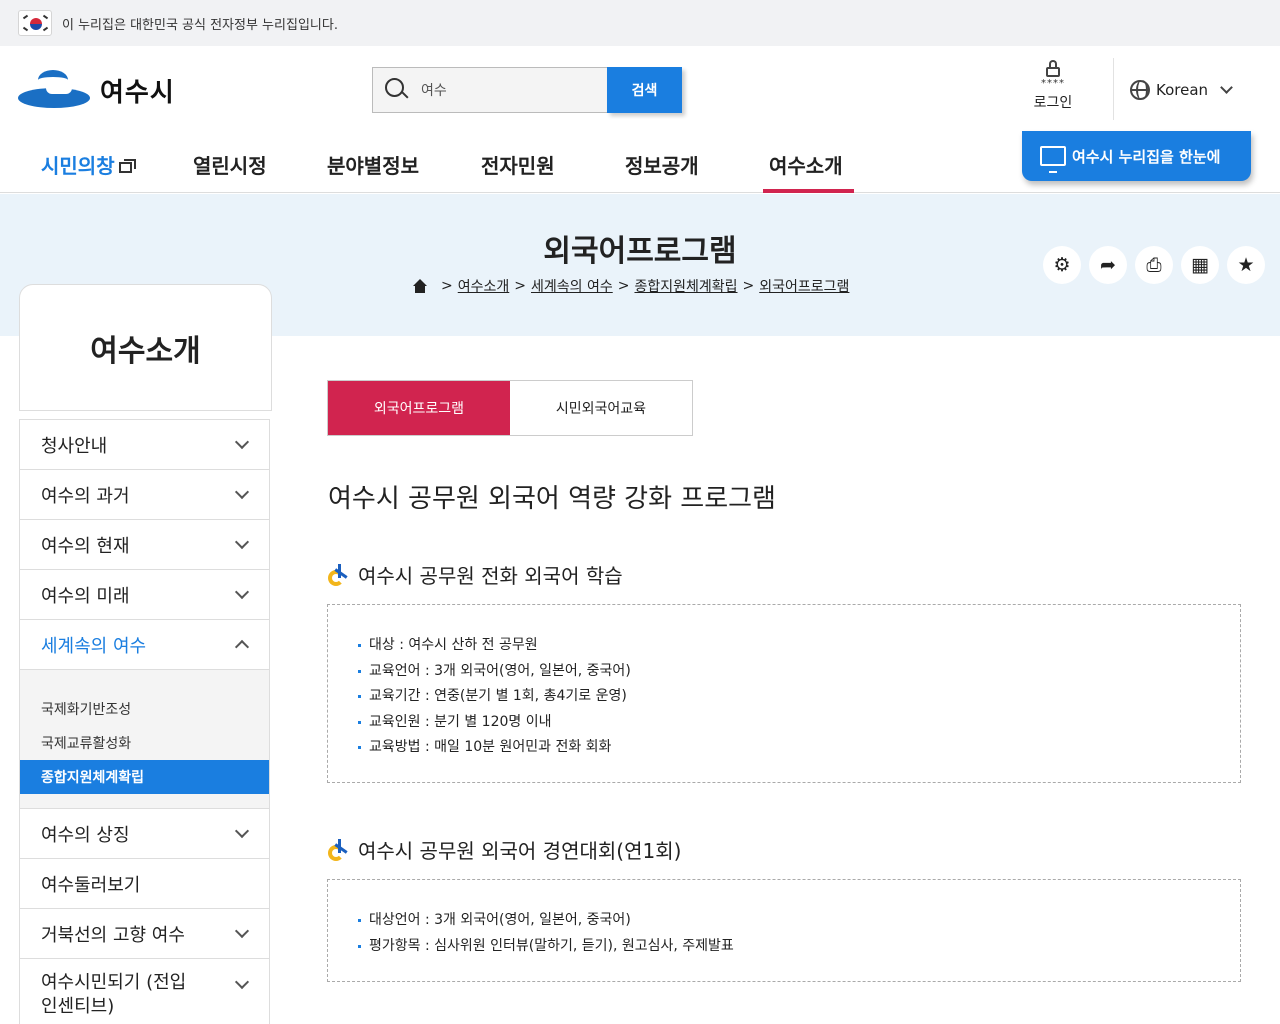 This screenshot has width=1280, height=1024. What do you see at coordinates (113, 935) in the screenshot?
I see `lnb-item-label: 거북선의 고향 여수` at bounding box center [113, 935].